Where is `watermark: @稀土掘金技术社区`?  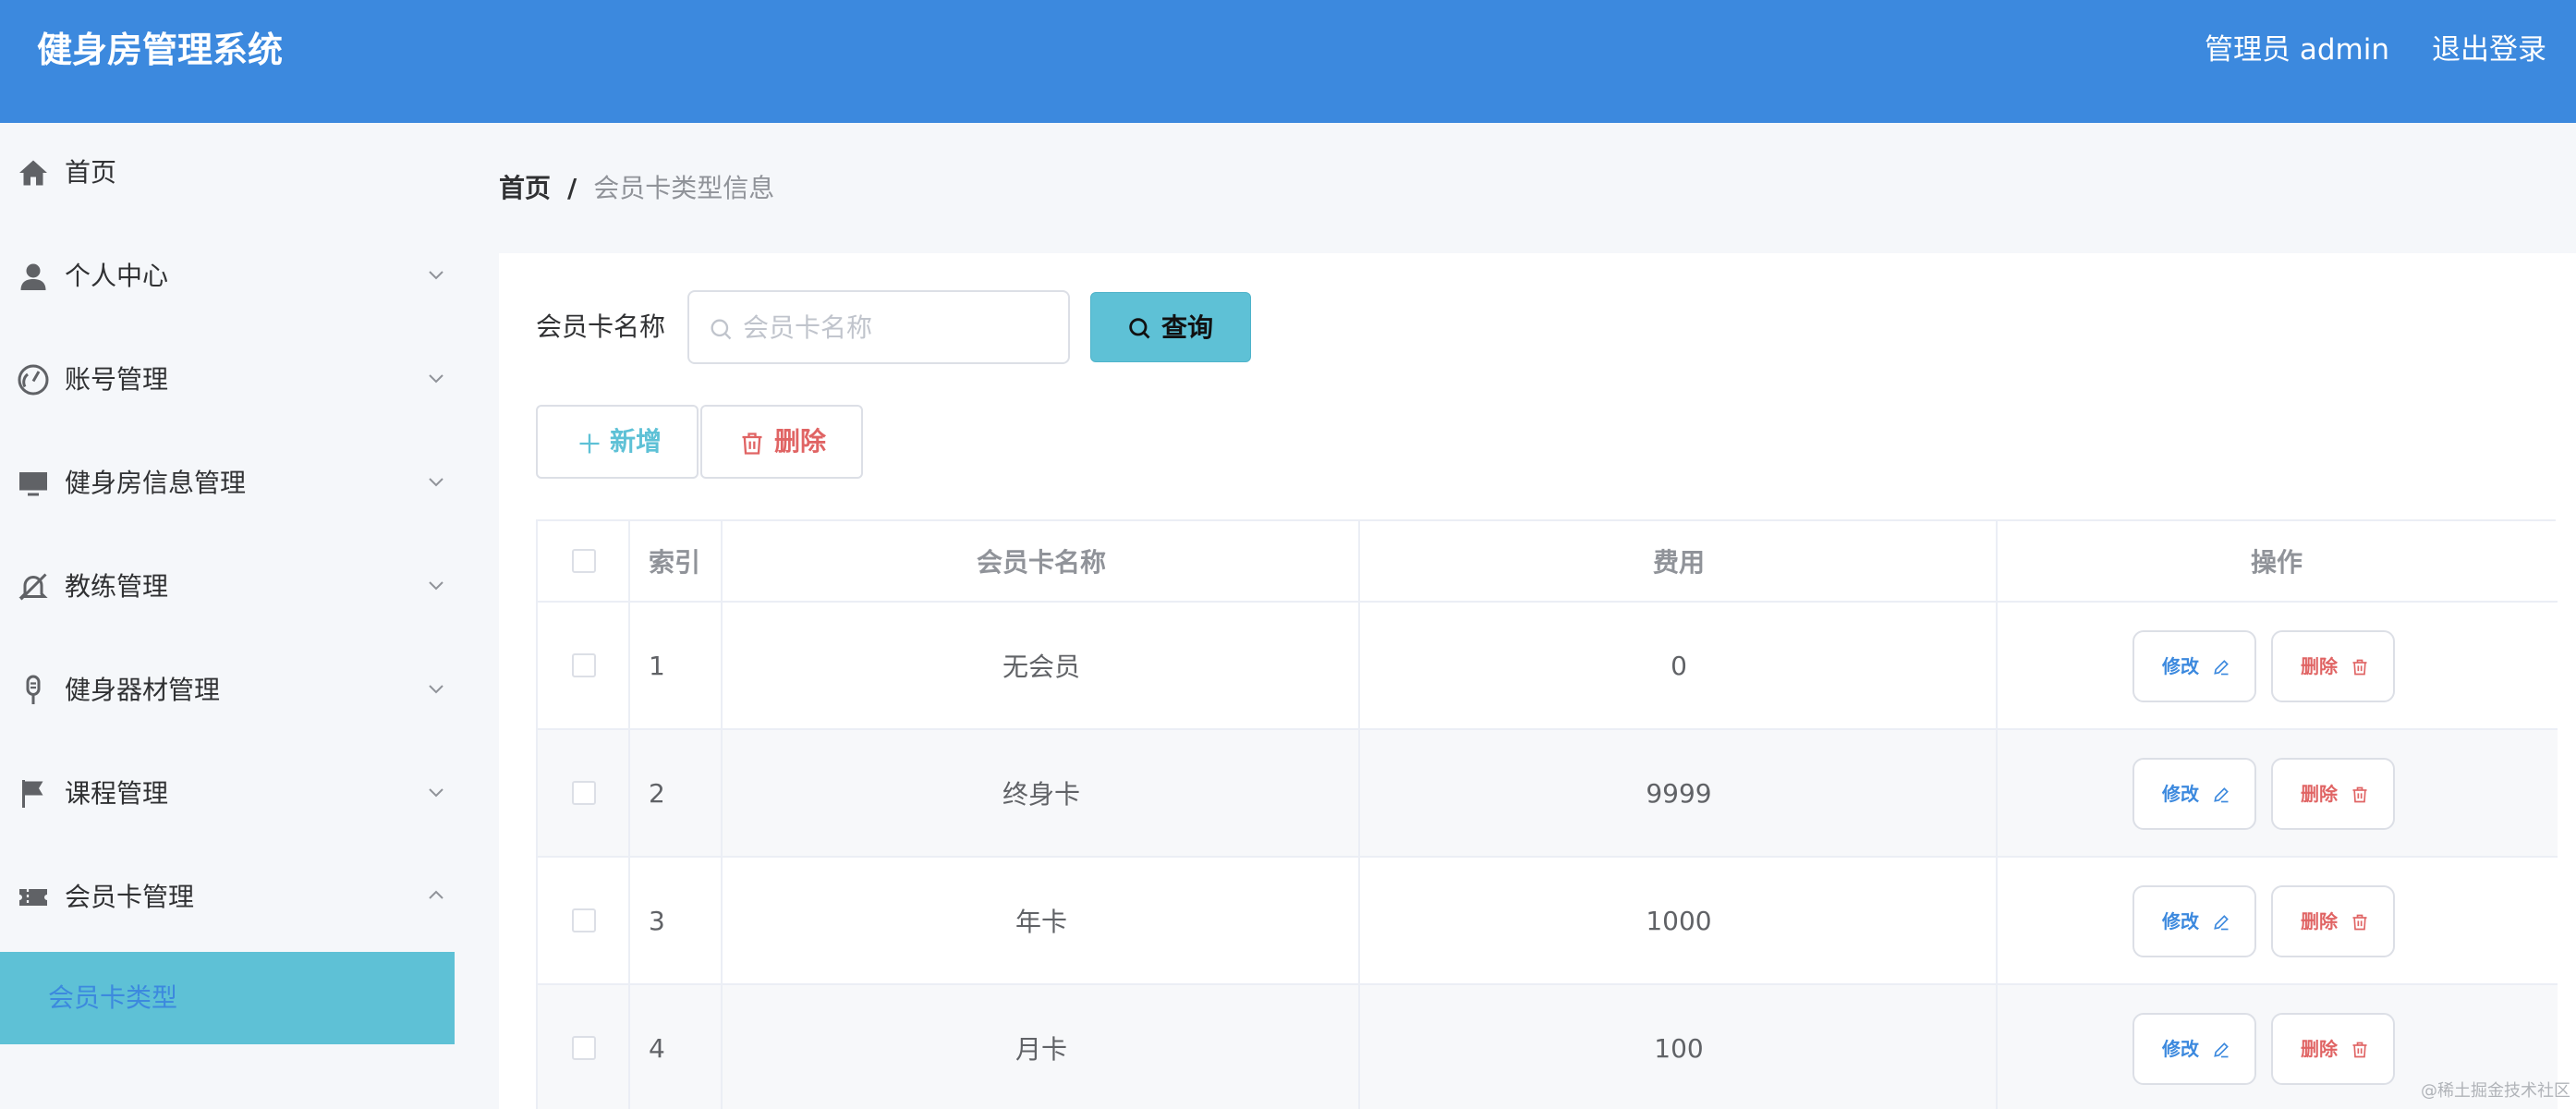
watermark: @稀土掘金技术社区 is located at coordinates (2495, 1091).